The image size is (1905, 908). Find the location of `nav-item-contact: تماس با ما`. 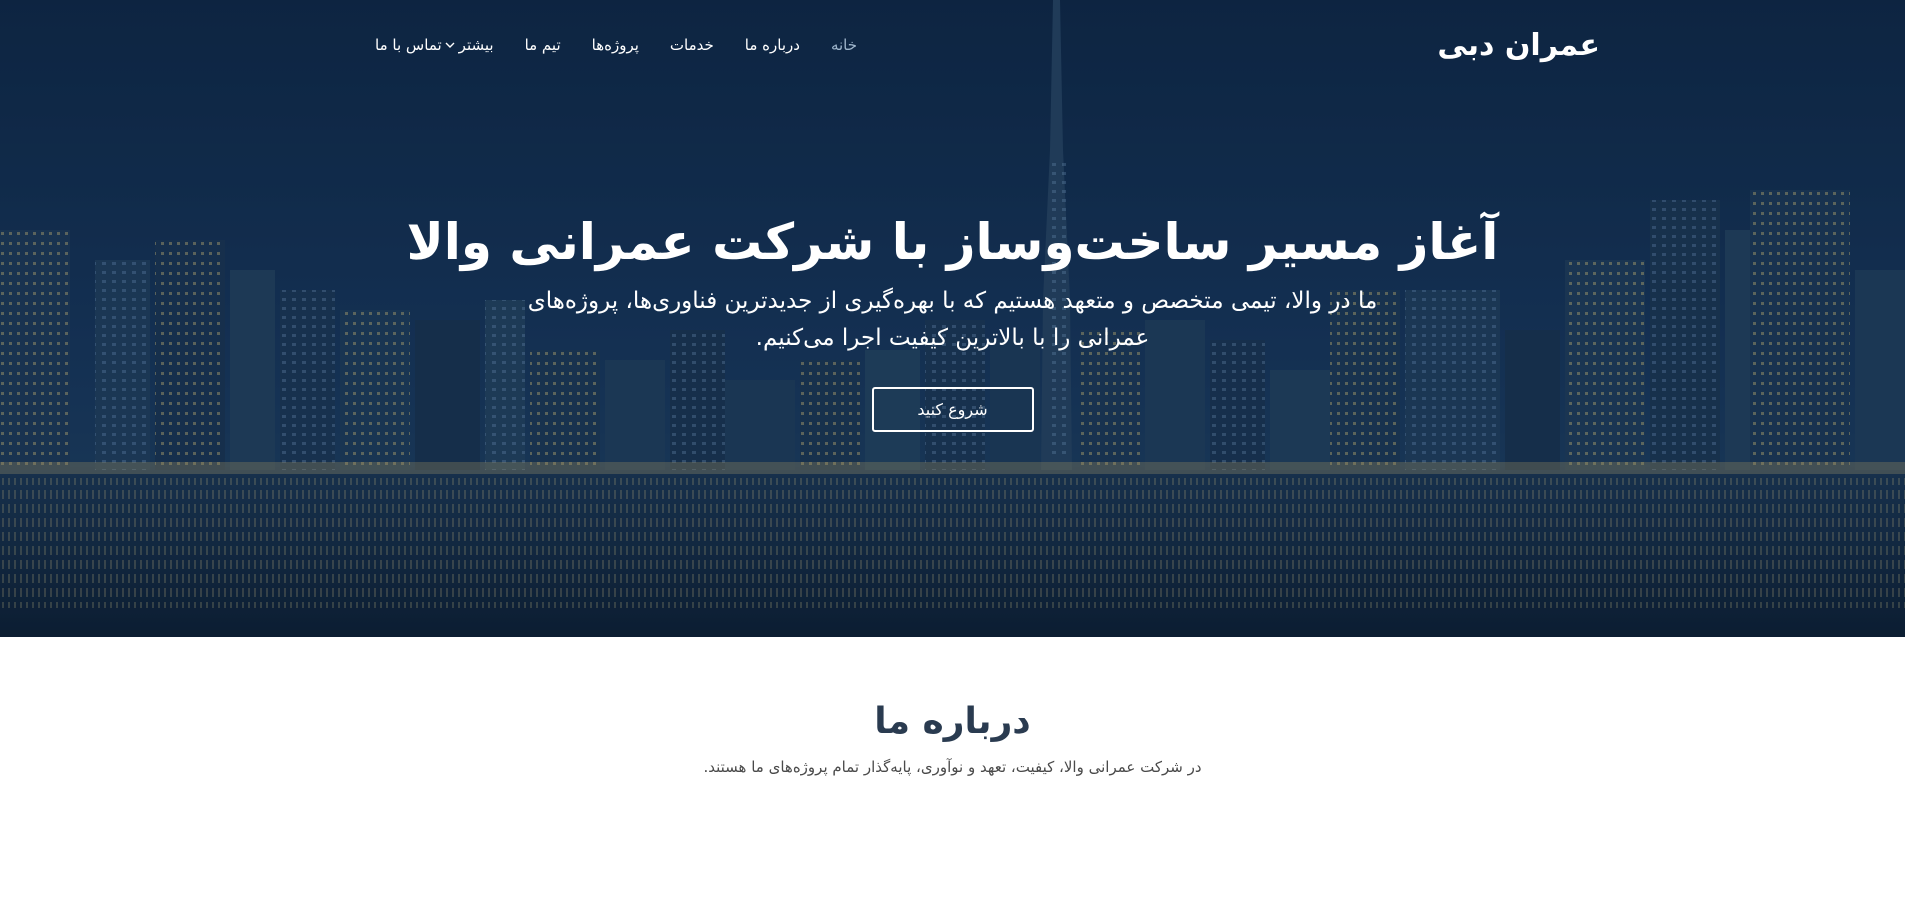

nav-item-contact: تماس با ما is located at coordinates (408, 45).